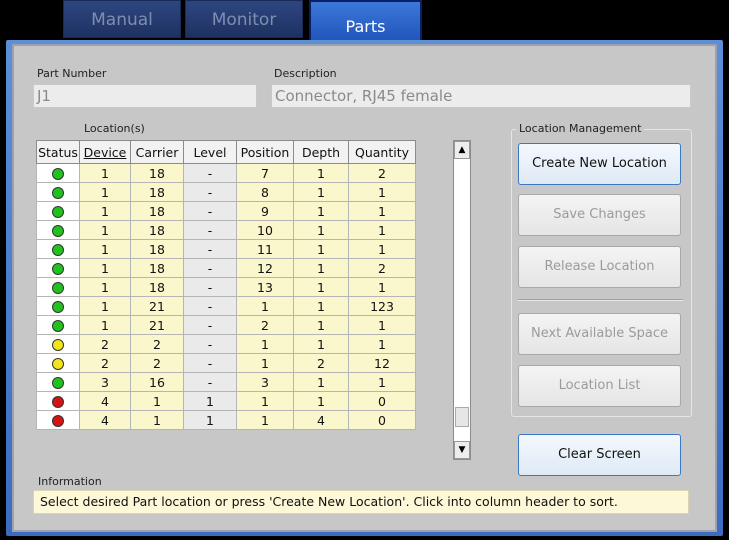  I want to click on description-field: Connector, RJ45 female, so click(481, 96).